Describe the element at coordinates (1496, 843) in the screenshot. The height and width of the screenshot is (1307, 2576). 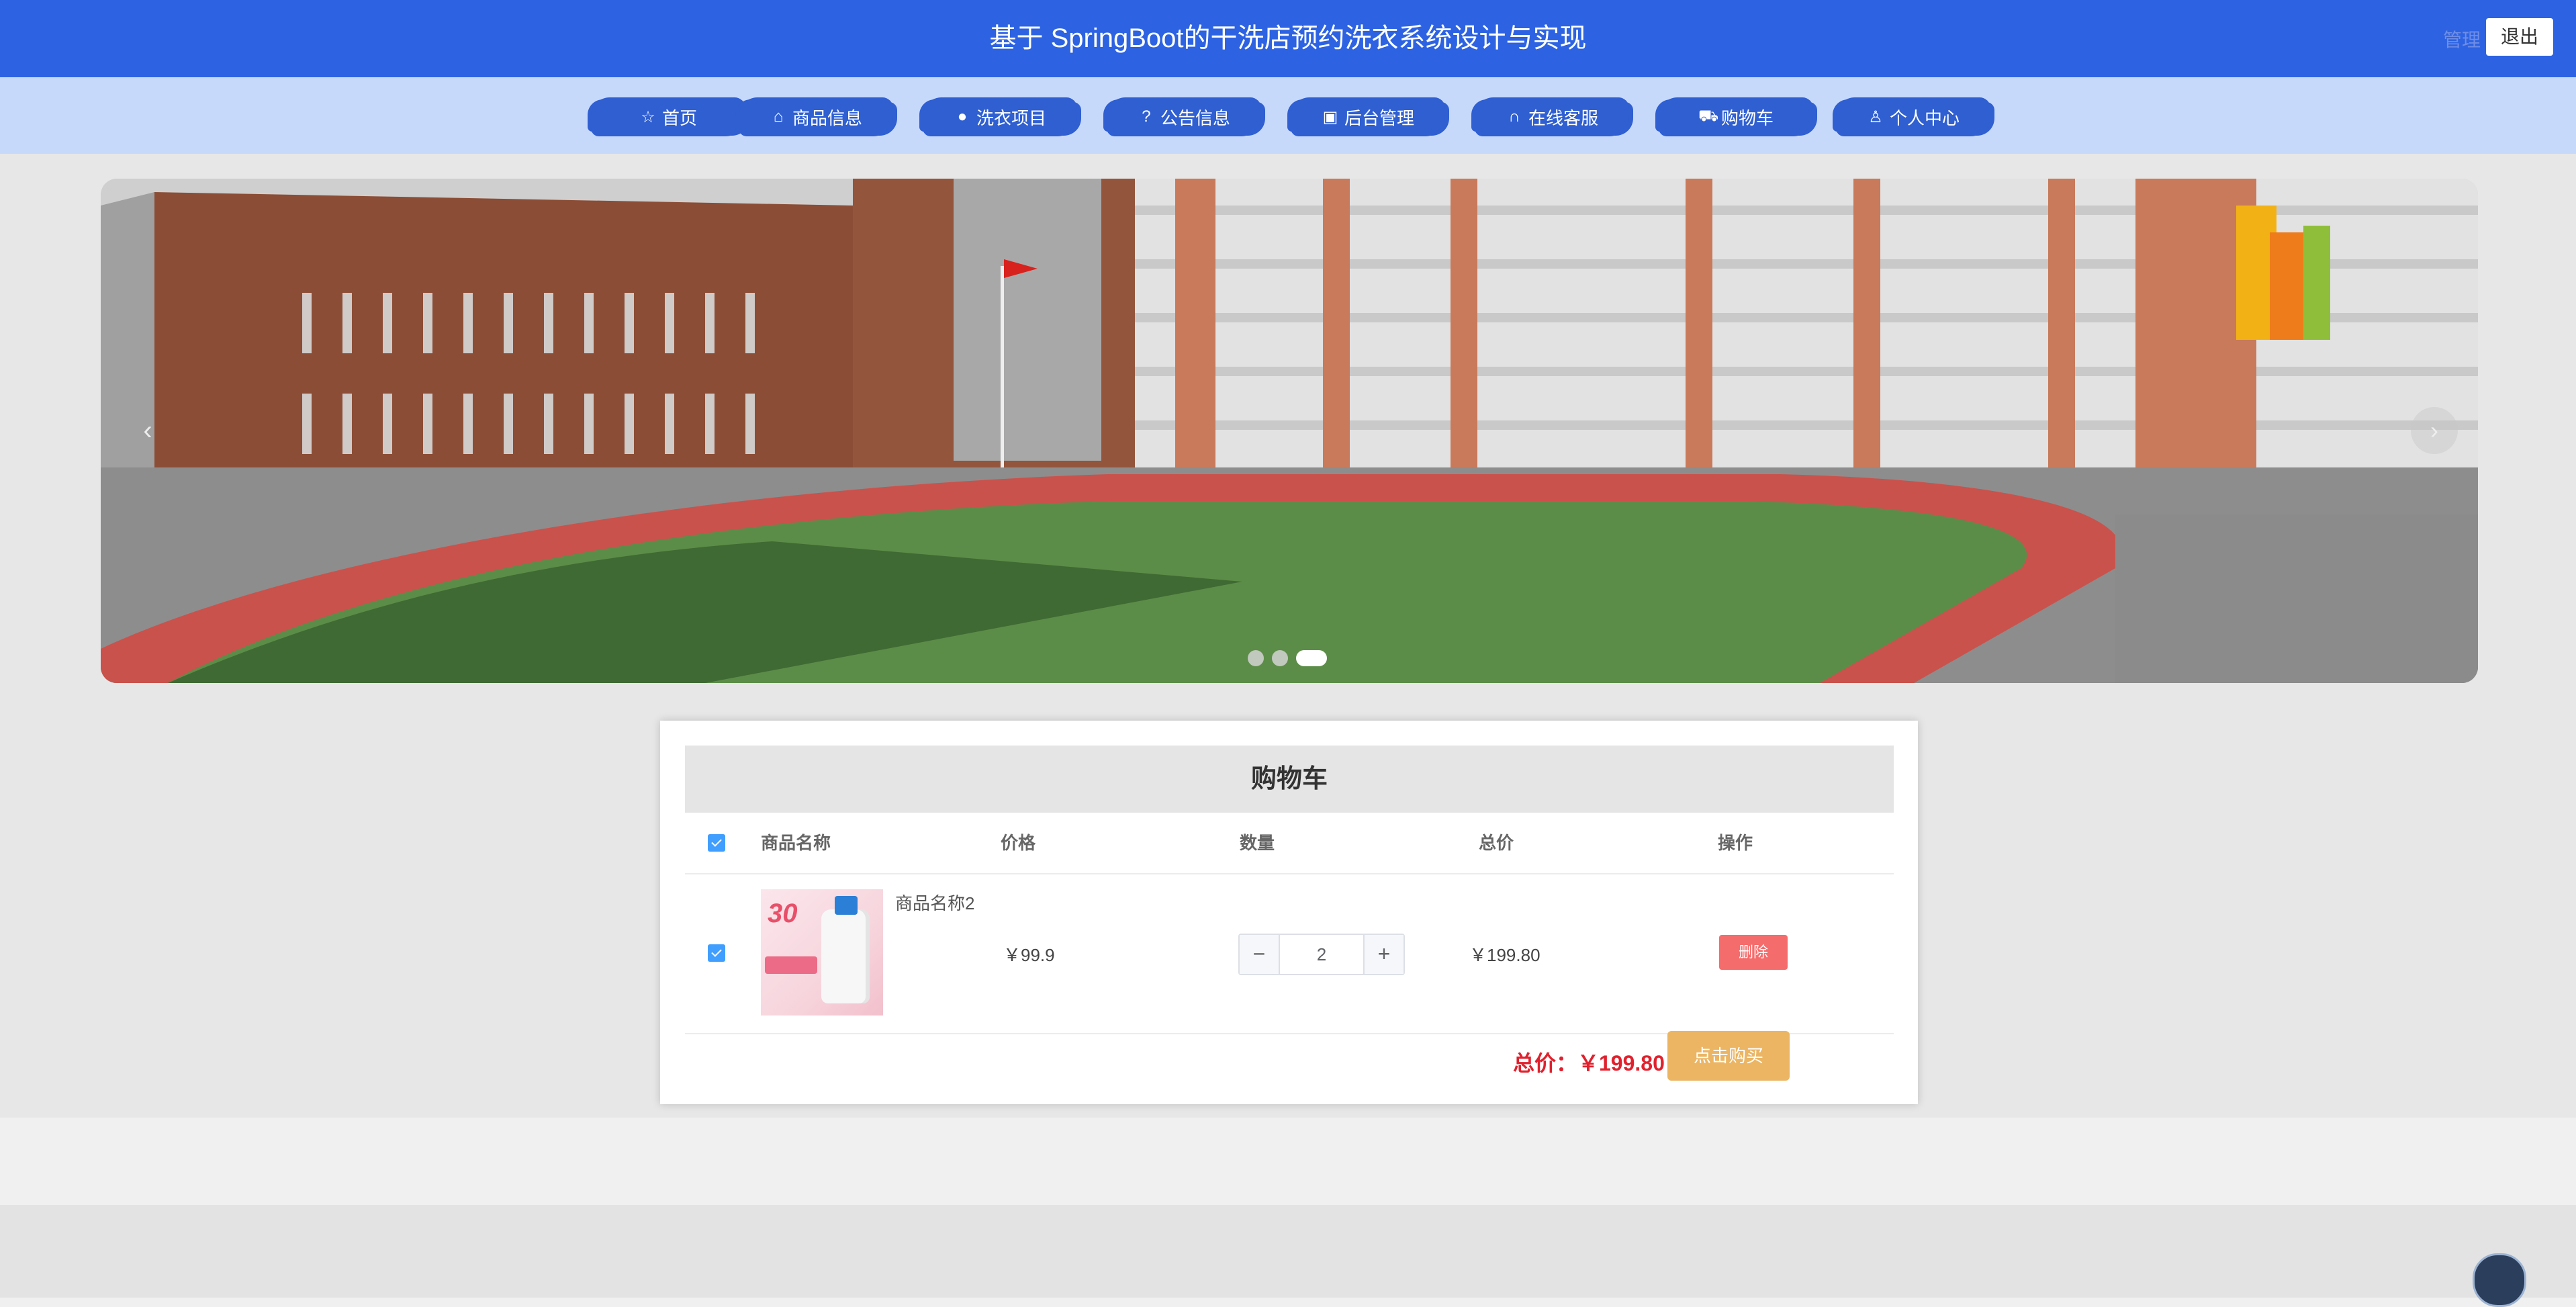
I see `column-header-total: 总价` at that location.